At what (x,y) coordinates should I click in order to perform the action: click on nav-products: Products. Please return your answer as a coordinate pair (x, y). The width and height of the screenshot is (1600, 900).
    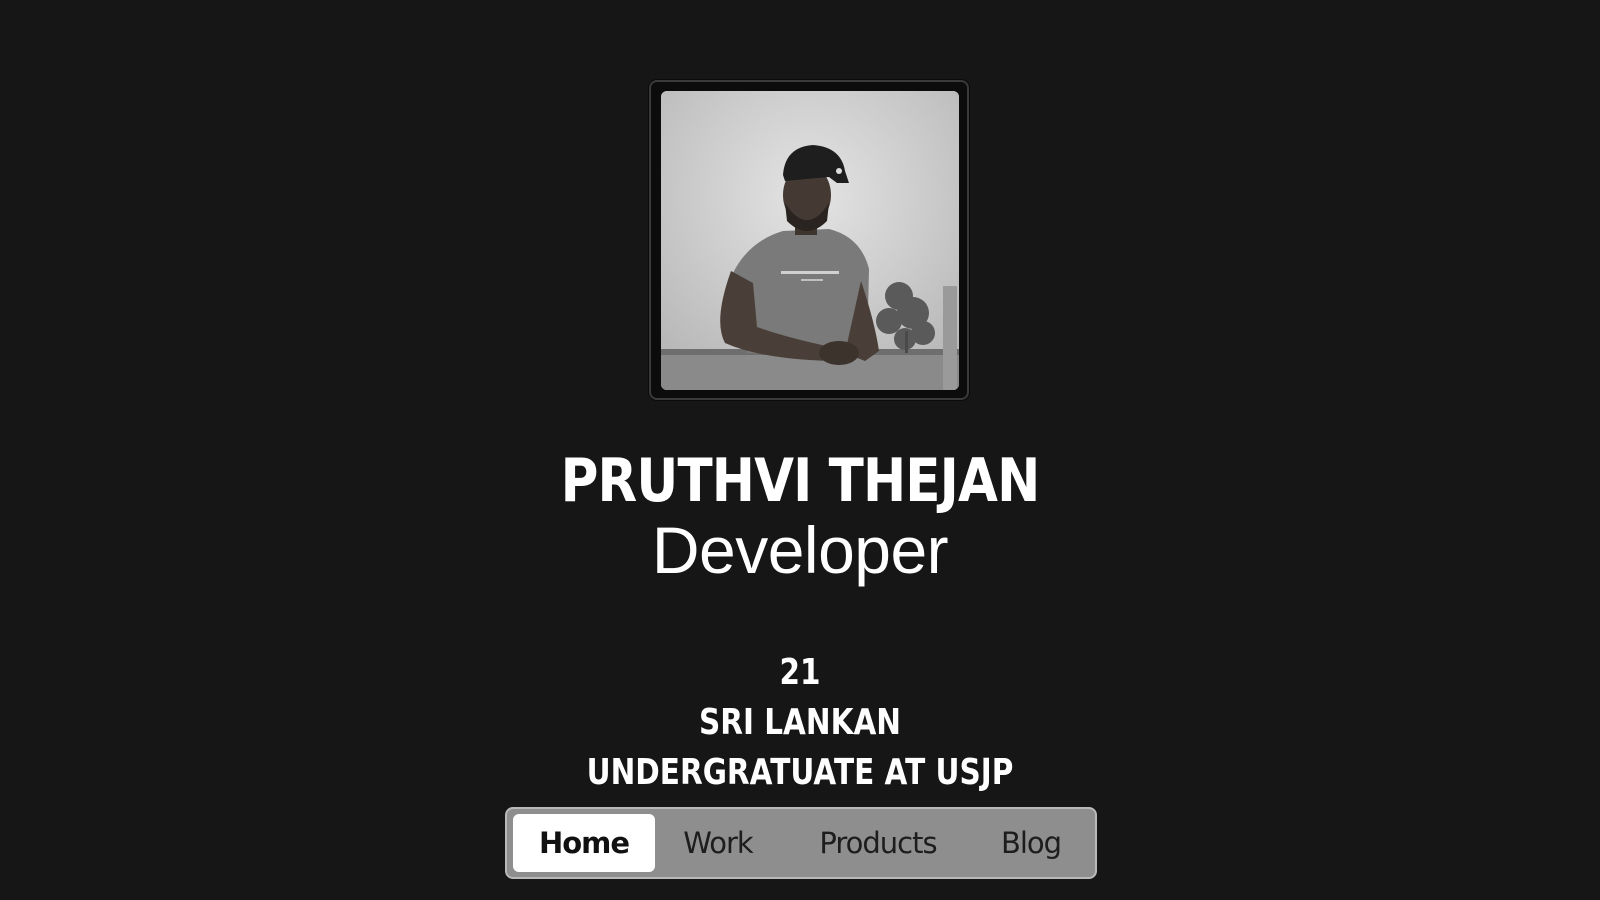
    Looking at the image, I should click on (878, 843).